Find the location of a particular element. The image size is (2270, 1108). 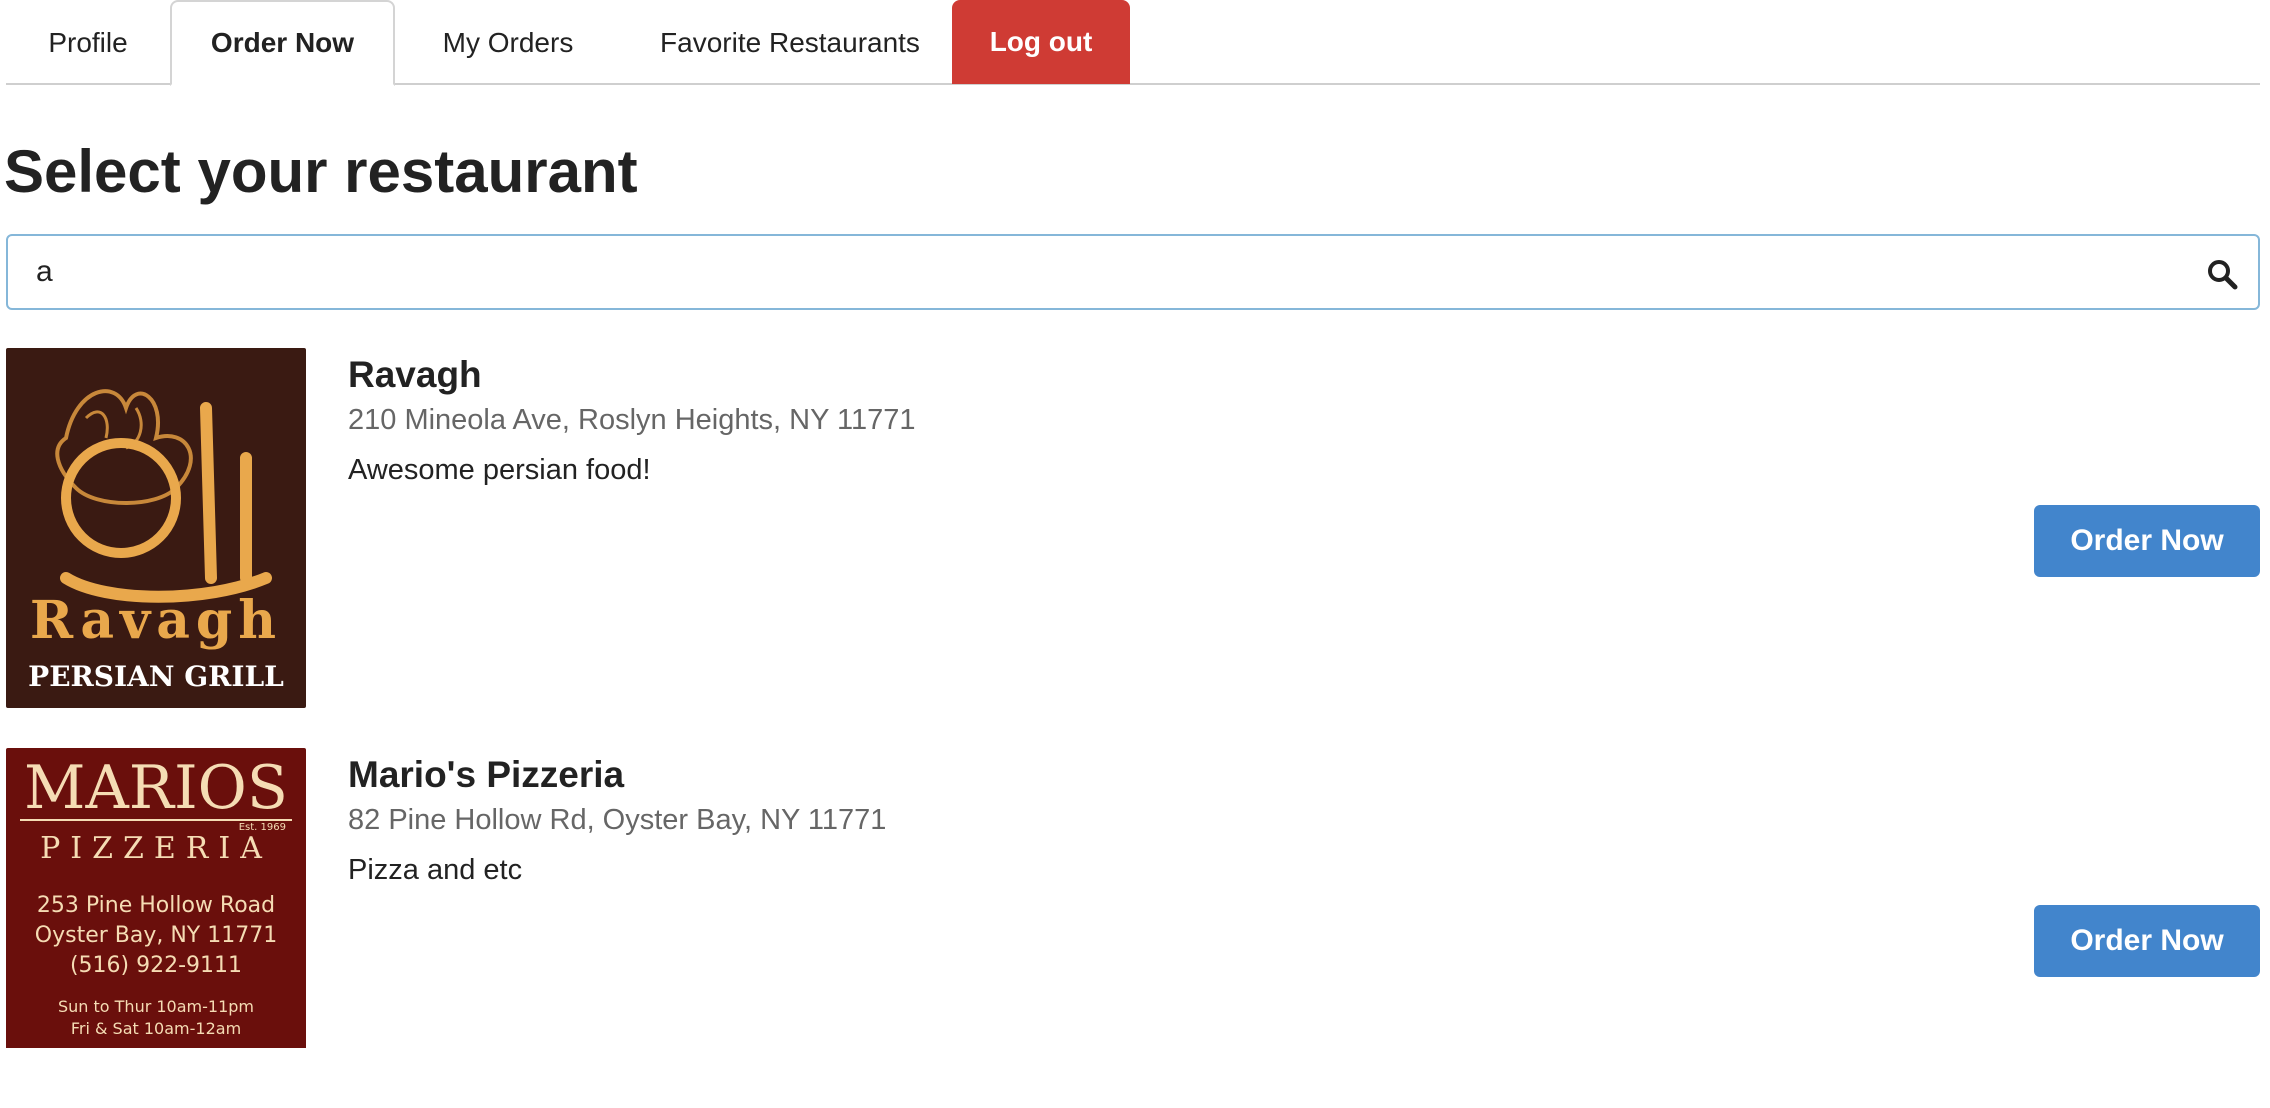

logo-title-text: MARIOS is located at coordinates (156, 788).